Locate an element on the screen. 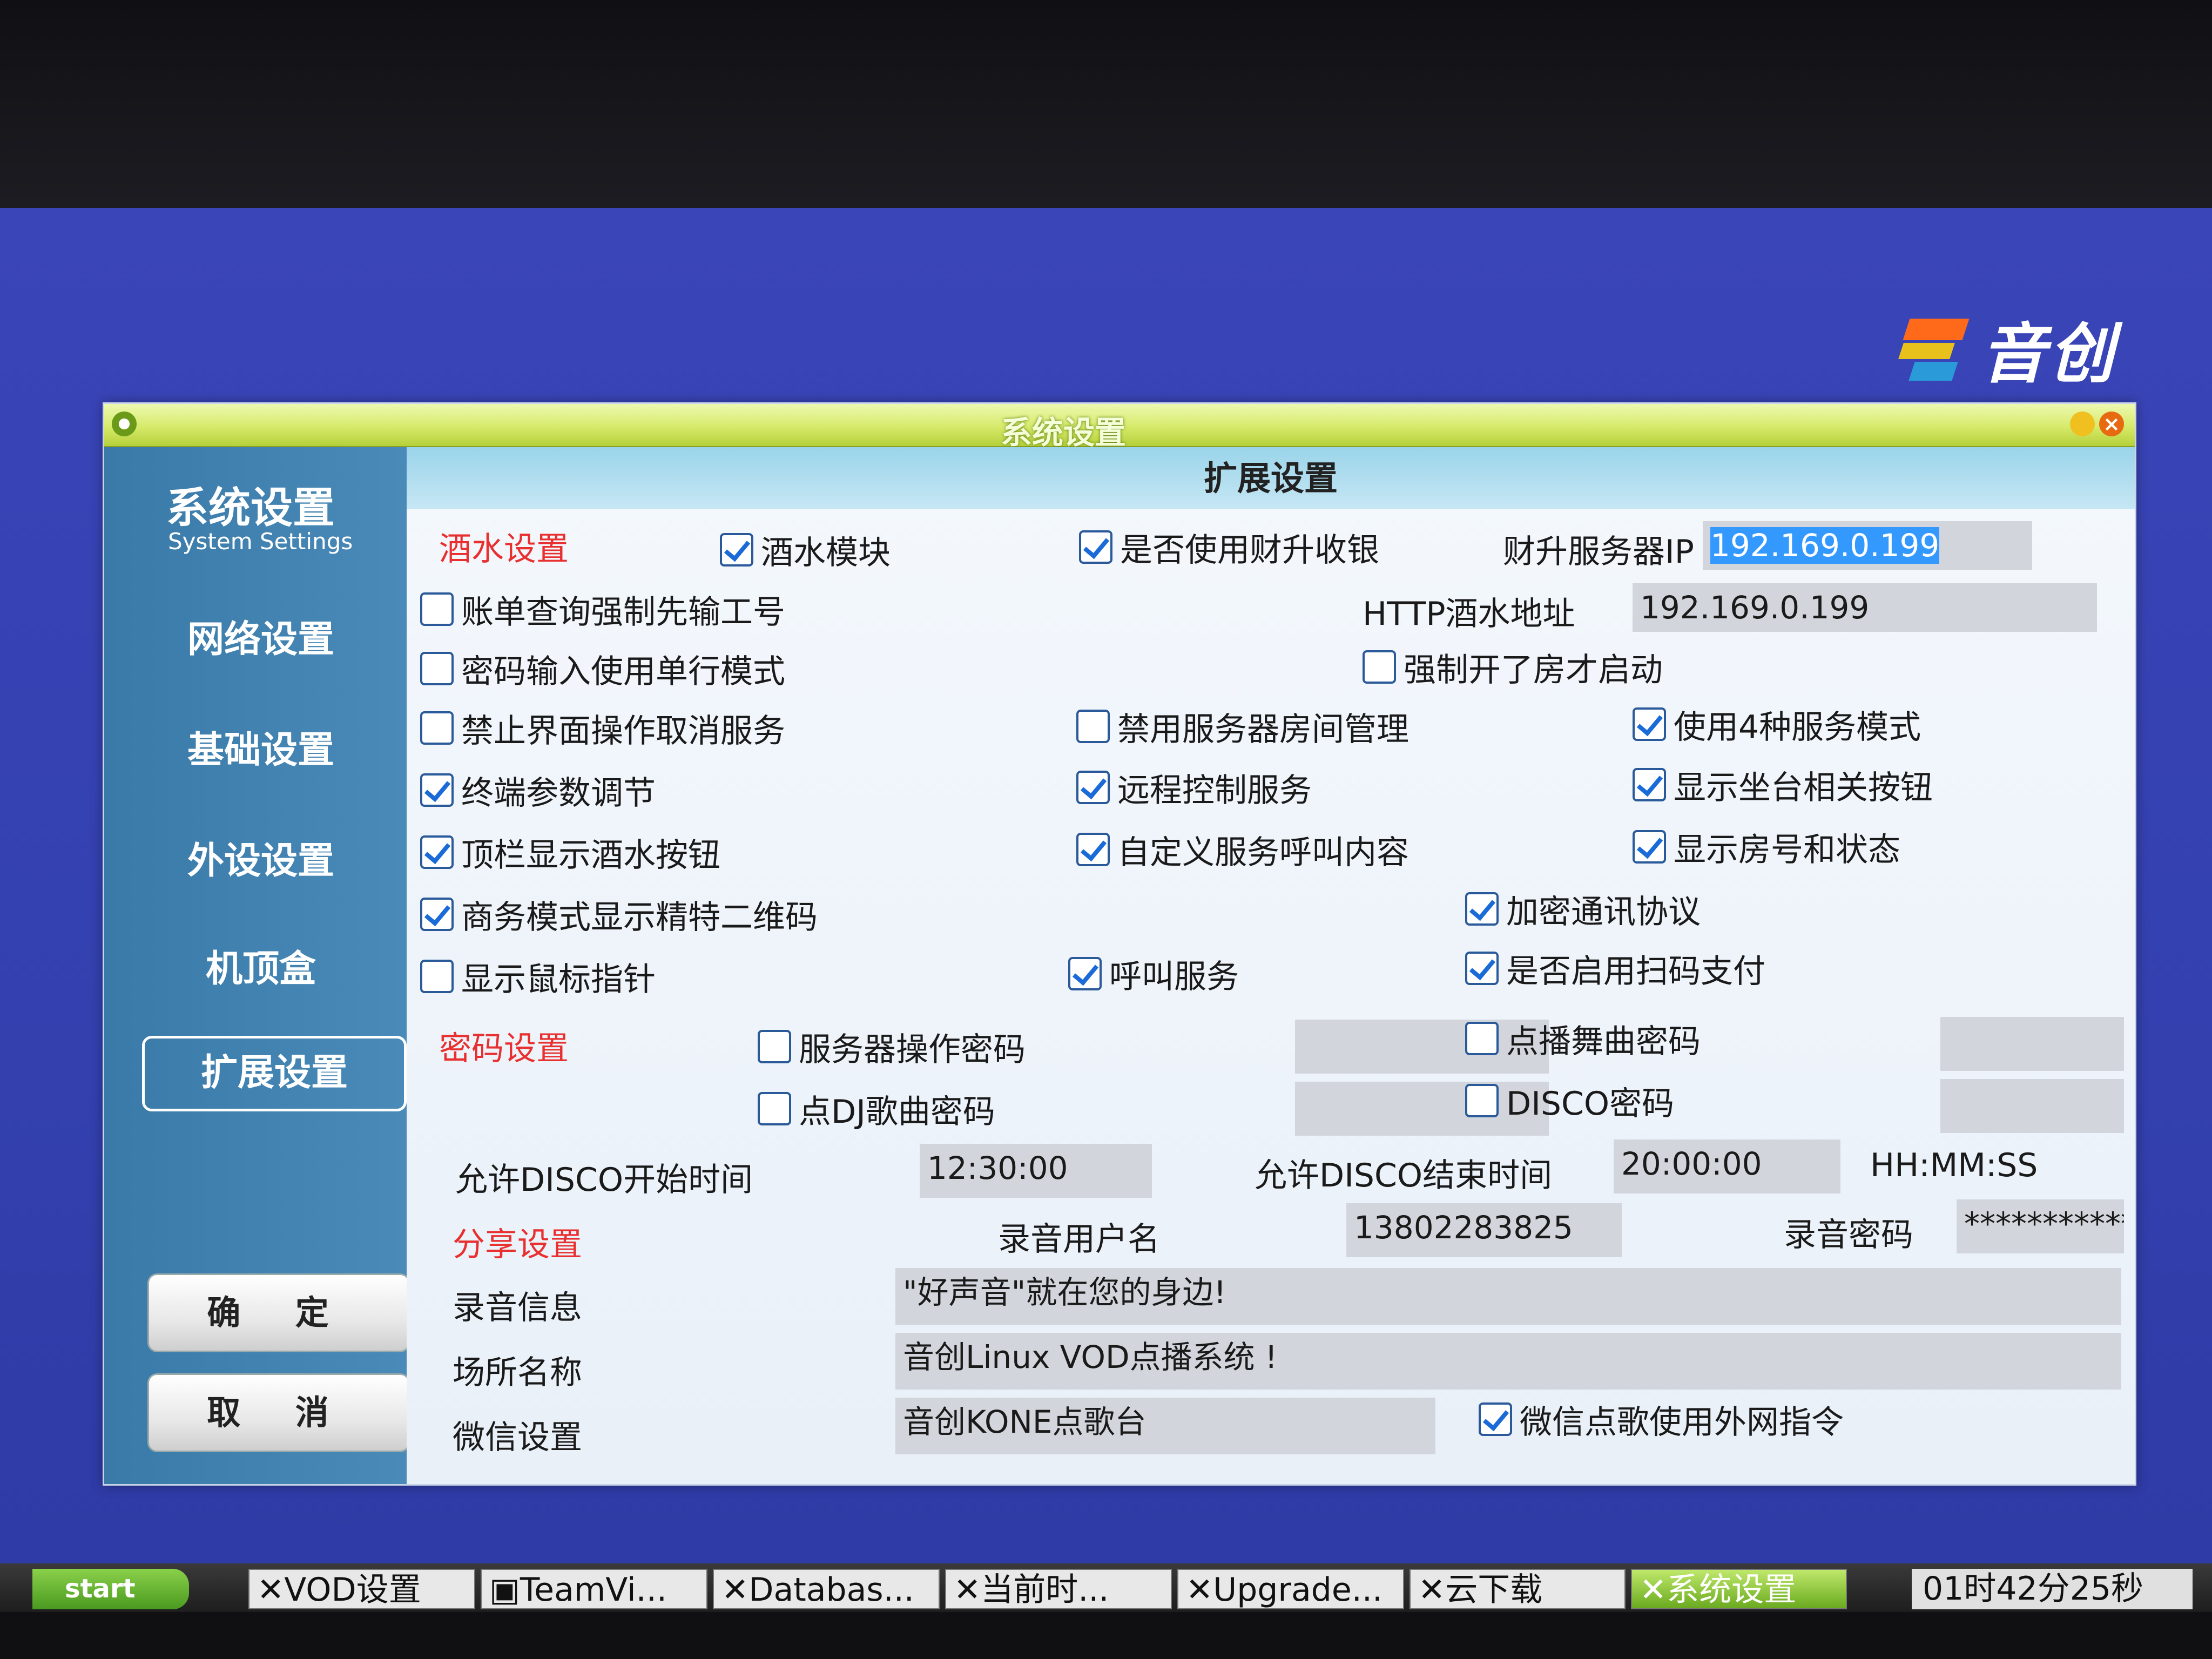 This screenshot has width=2212, height=1659. rec-info-label: 录音信息 is located at coordinates (517, 1308).